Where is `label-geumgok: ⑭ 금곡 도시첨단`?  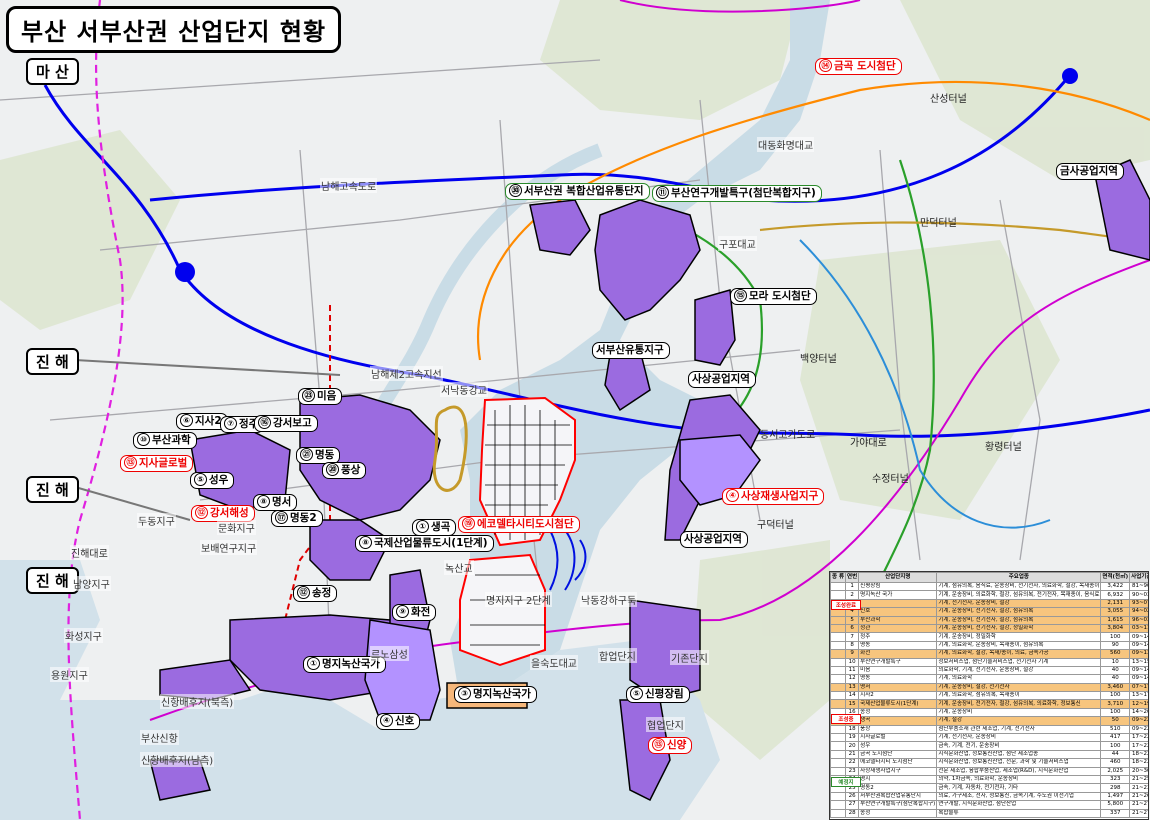 label-geumgok: ⑭ 금곡 도시첨단 is located at coordinates (858, 66).